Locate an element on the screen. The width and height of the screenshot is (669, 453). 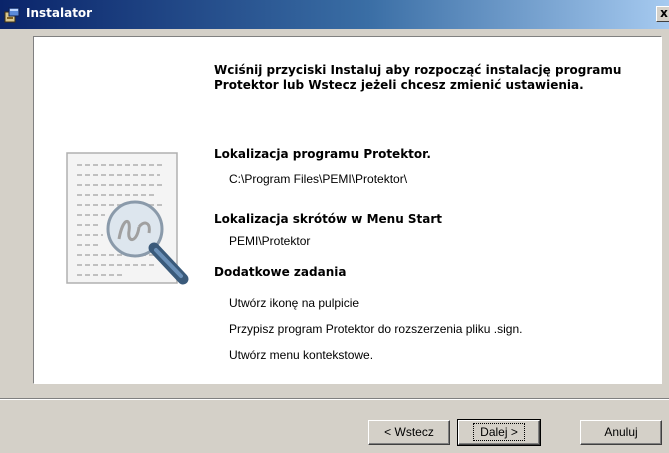
next-button: Dalej > is located at coordinates (499, 432).